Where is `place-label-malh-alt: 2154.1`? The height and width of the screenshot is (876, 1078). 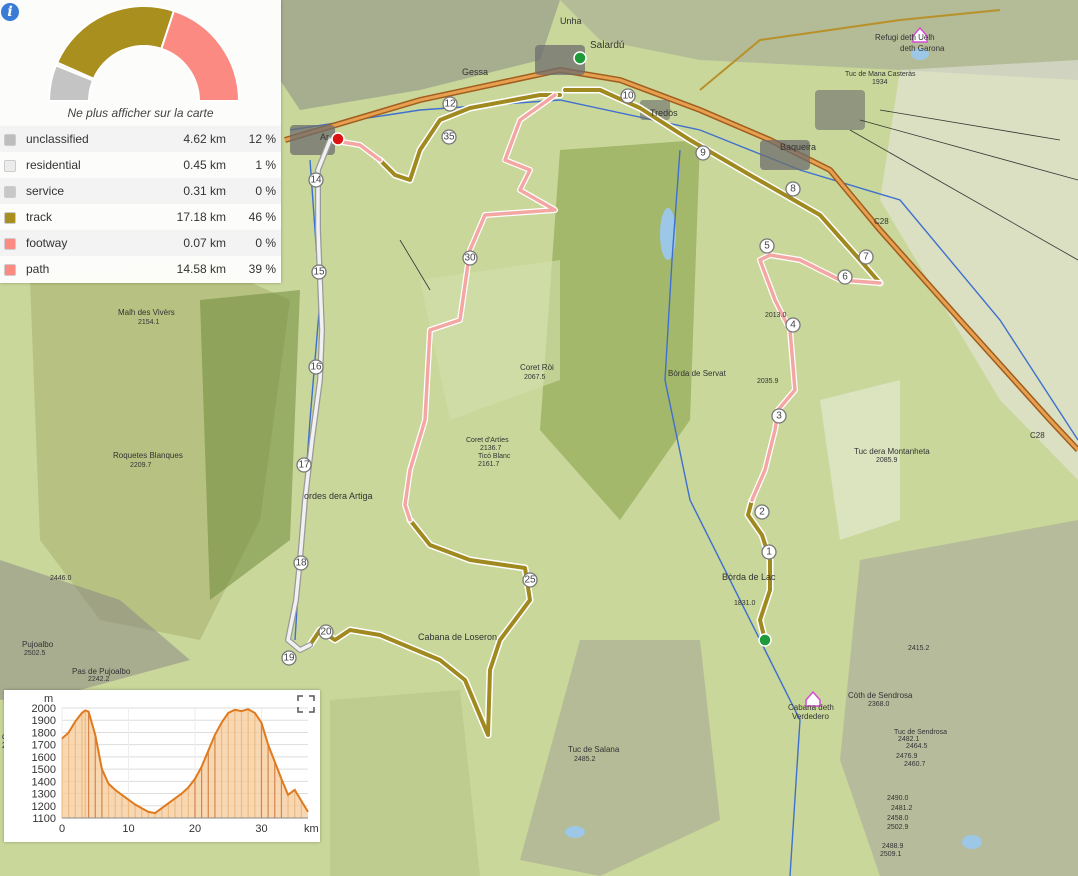
place-label-malh-alt: 2154.1 is located at coordinates (149, 322).